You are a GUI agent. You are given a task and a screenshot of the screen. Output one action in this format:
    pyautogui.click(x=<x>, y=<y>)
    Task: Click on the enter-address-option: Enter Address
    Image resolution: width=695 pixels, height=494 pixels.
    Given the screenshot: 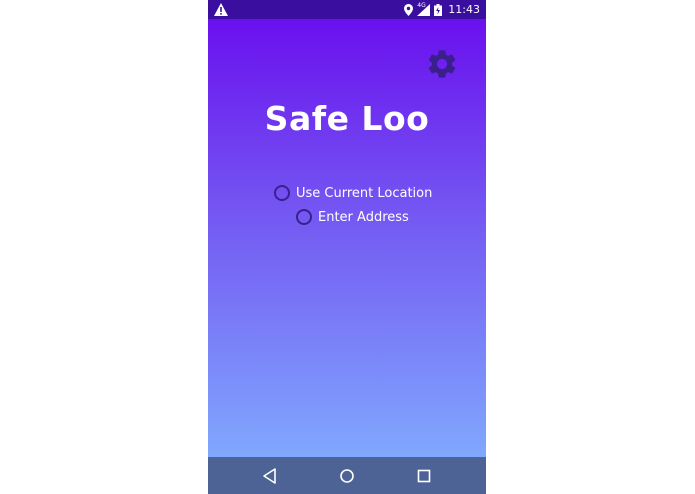 What is the action you would take?
    pyautogui.click(x=352, y=217)
    